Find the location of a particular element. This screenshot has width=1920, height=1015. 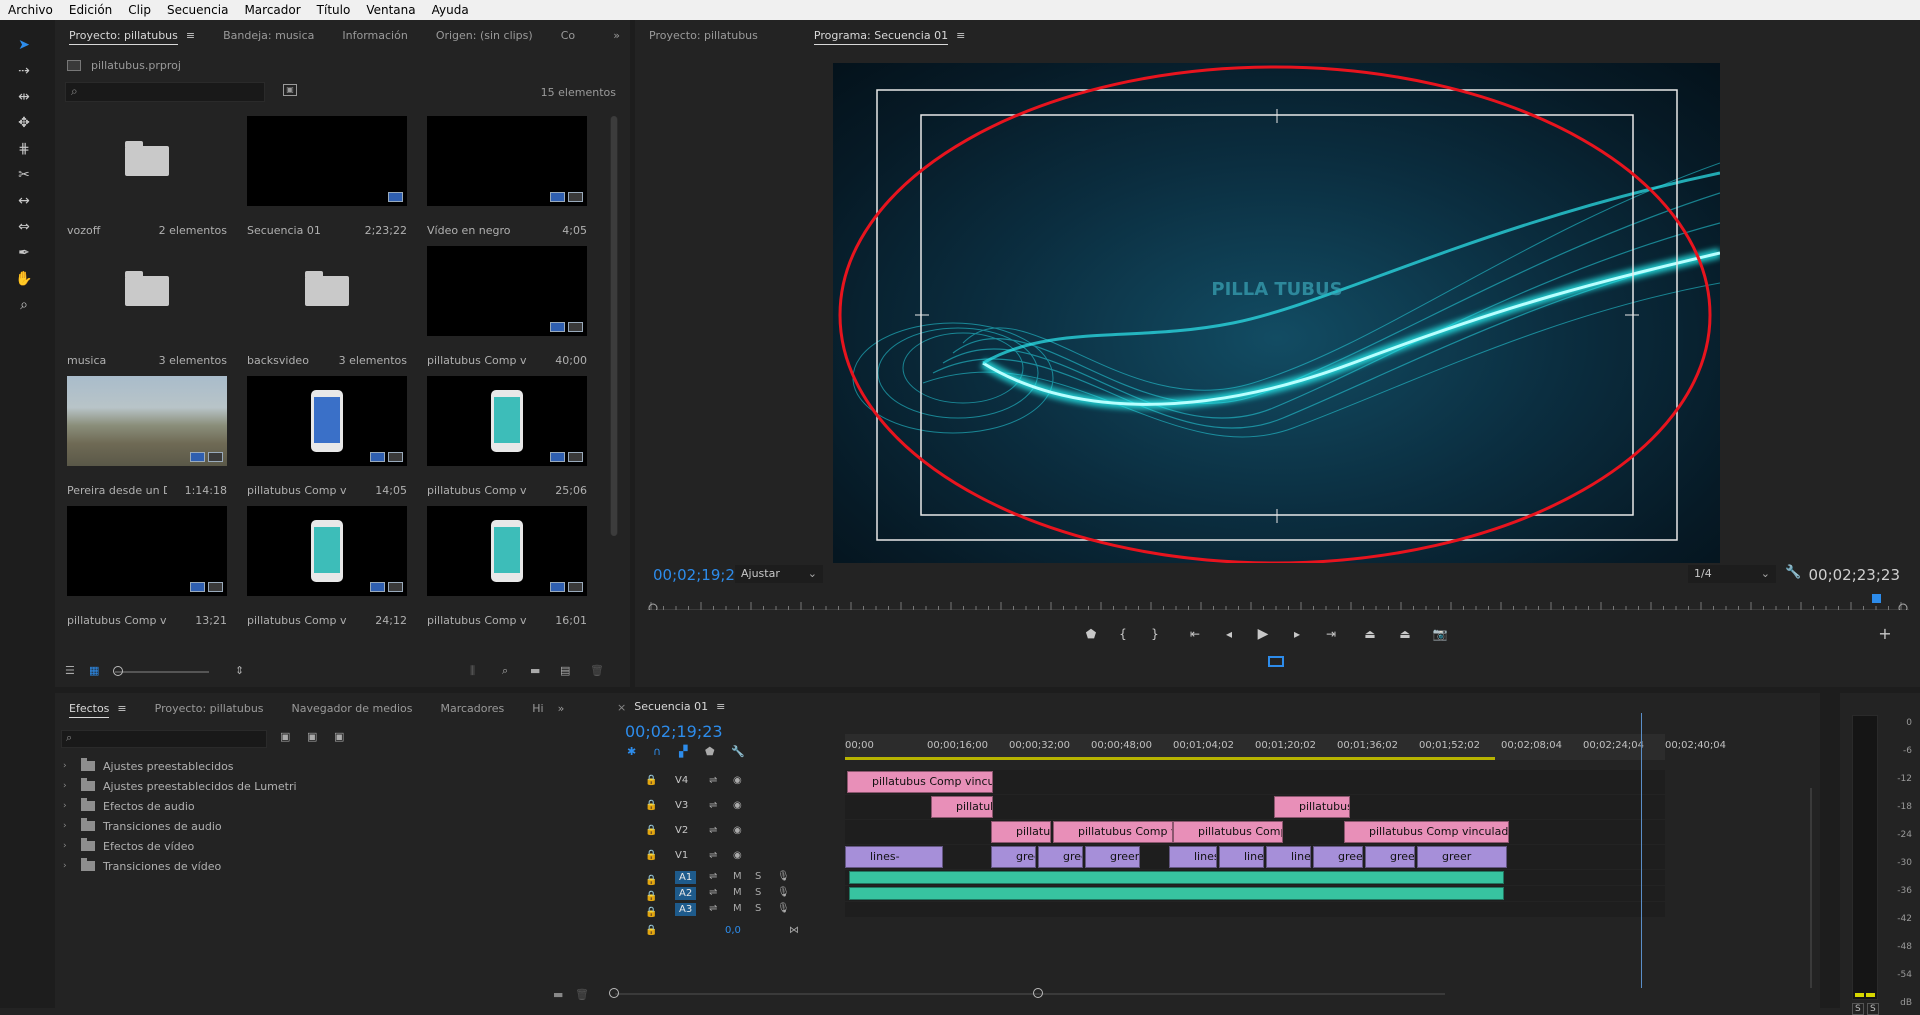

monitor-playhead is located at coordinates (1876, 598).